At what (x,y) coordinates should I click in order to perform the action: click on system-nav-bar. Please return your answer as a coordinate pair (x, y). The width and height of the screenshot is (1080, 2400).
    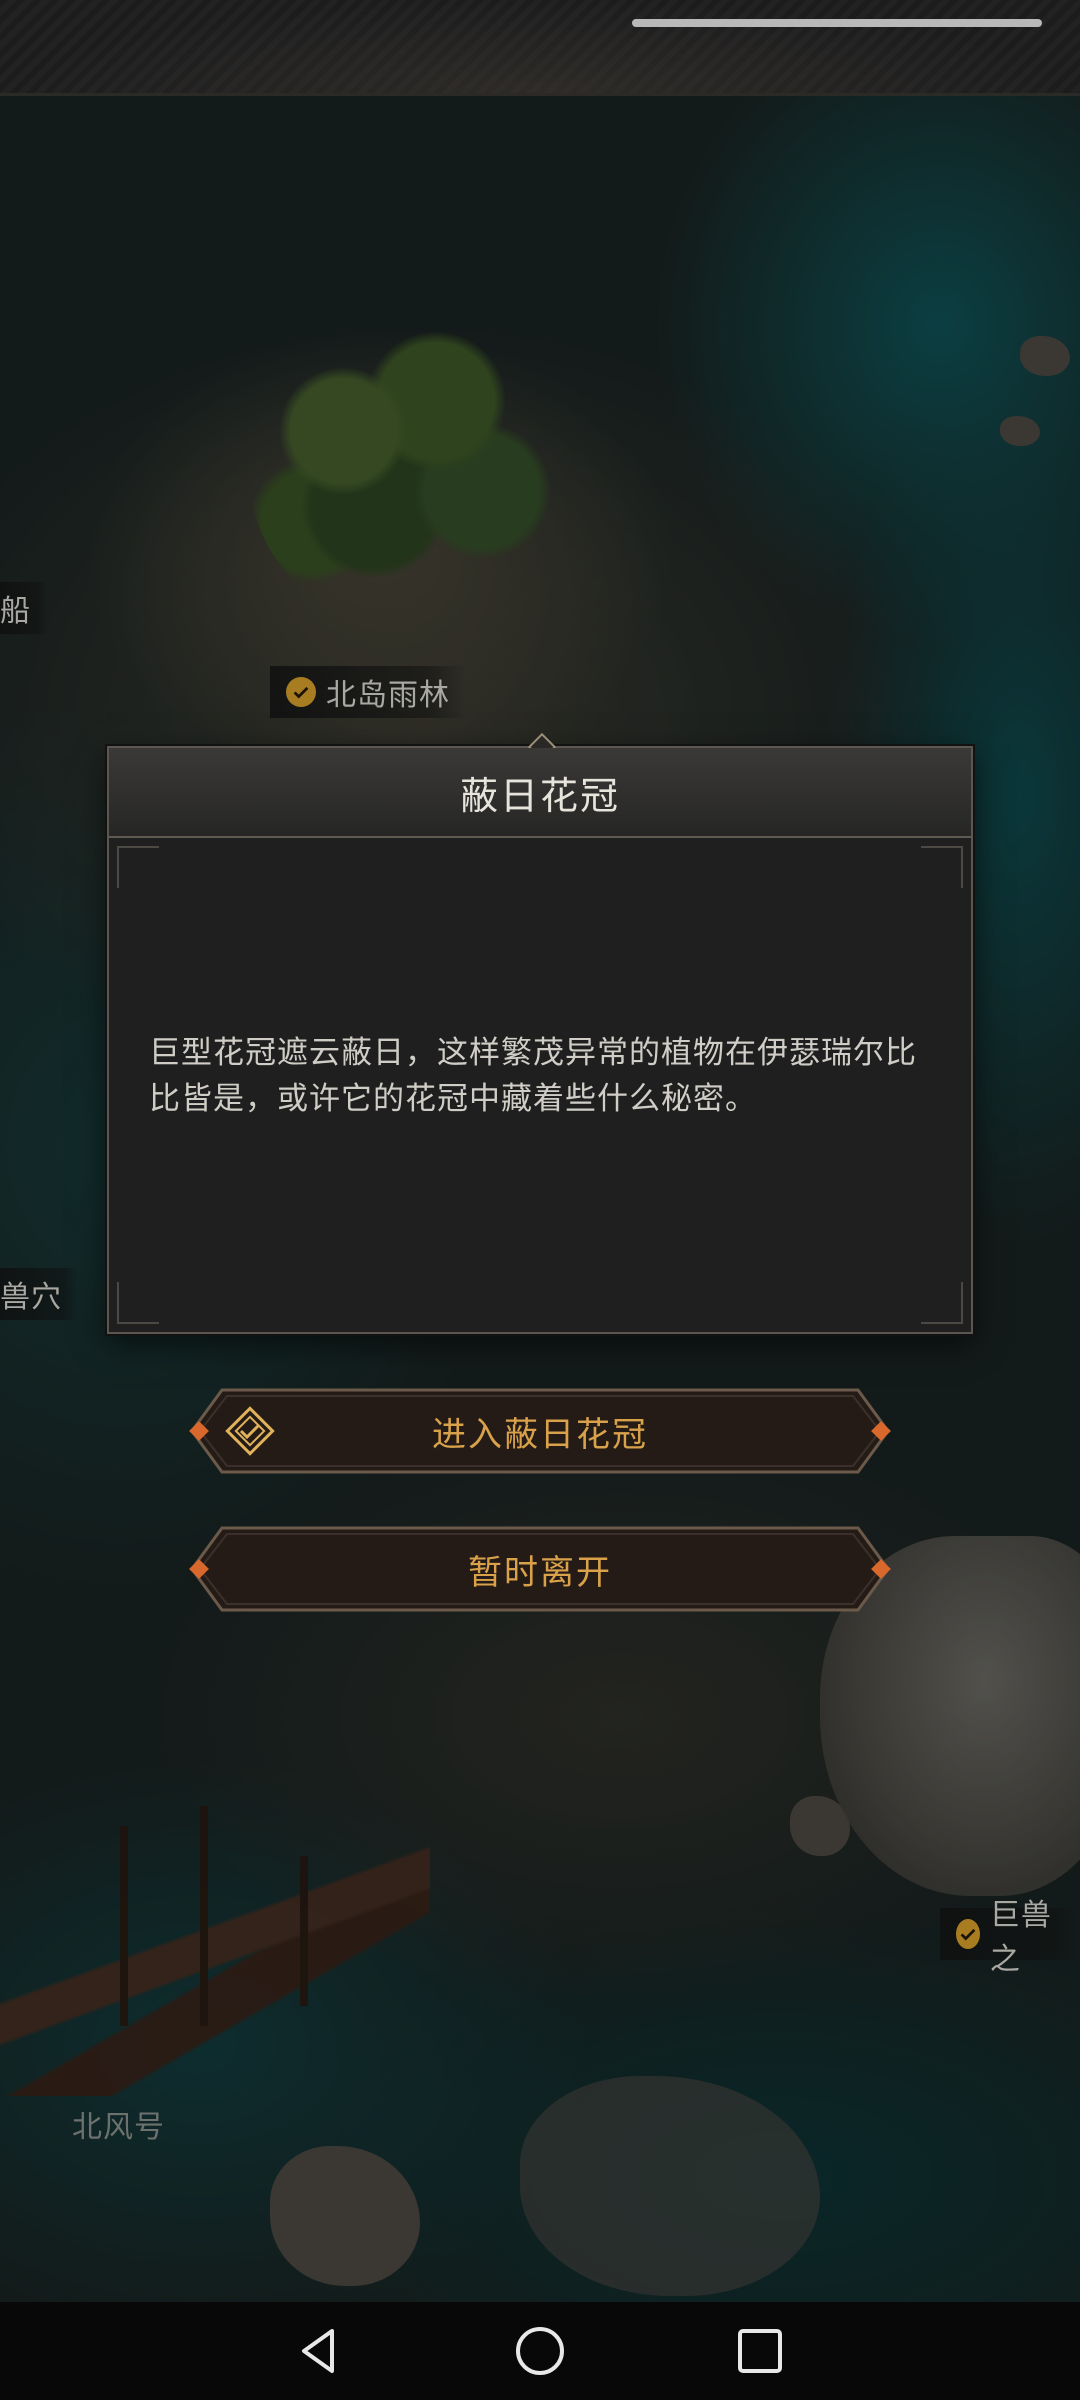
    Looking at the image, I should click on (540, 2351).